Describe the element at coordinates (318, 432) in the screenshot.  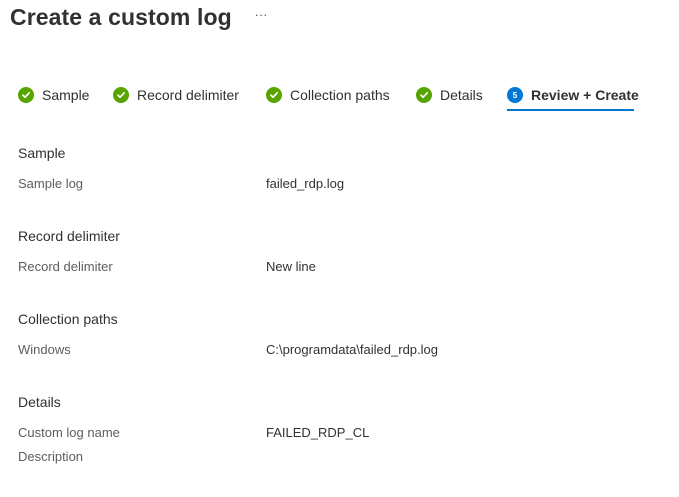
I see `field-value-custom-log-name: FAILED_RDP_CL` at that location.